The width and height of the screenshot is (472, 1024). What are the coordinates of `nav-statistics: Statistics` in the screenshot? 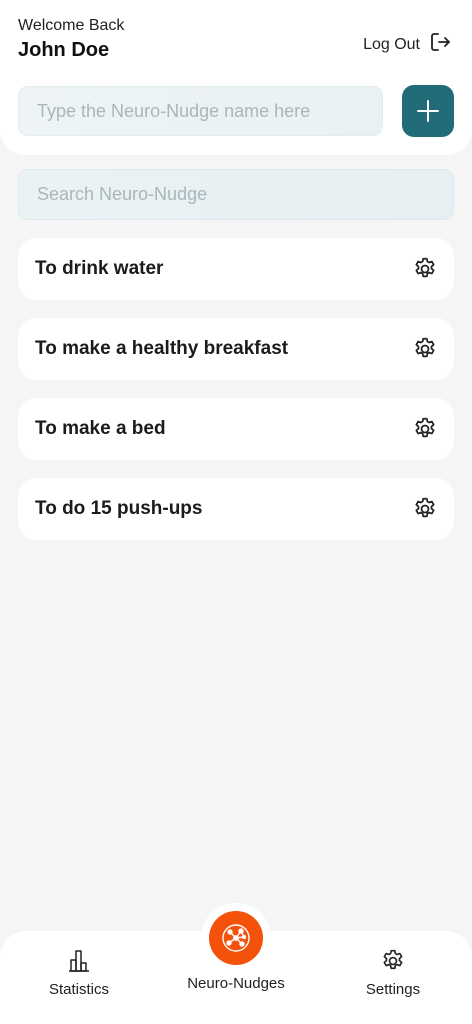 It's located at (79, 973).